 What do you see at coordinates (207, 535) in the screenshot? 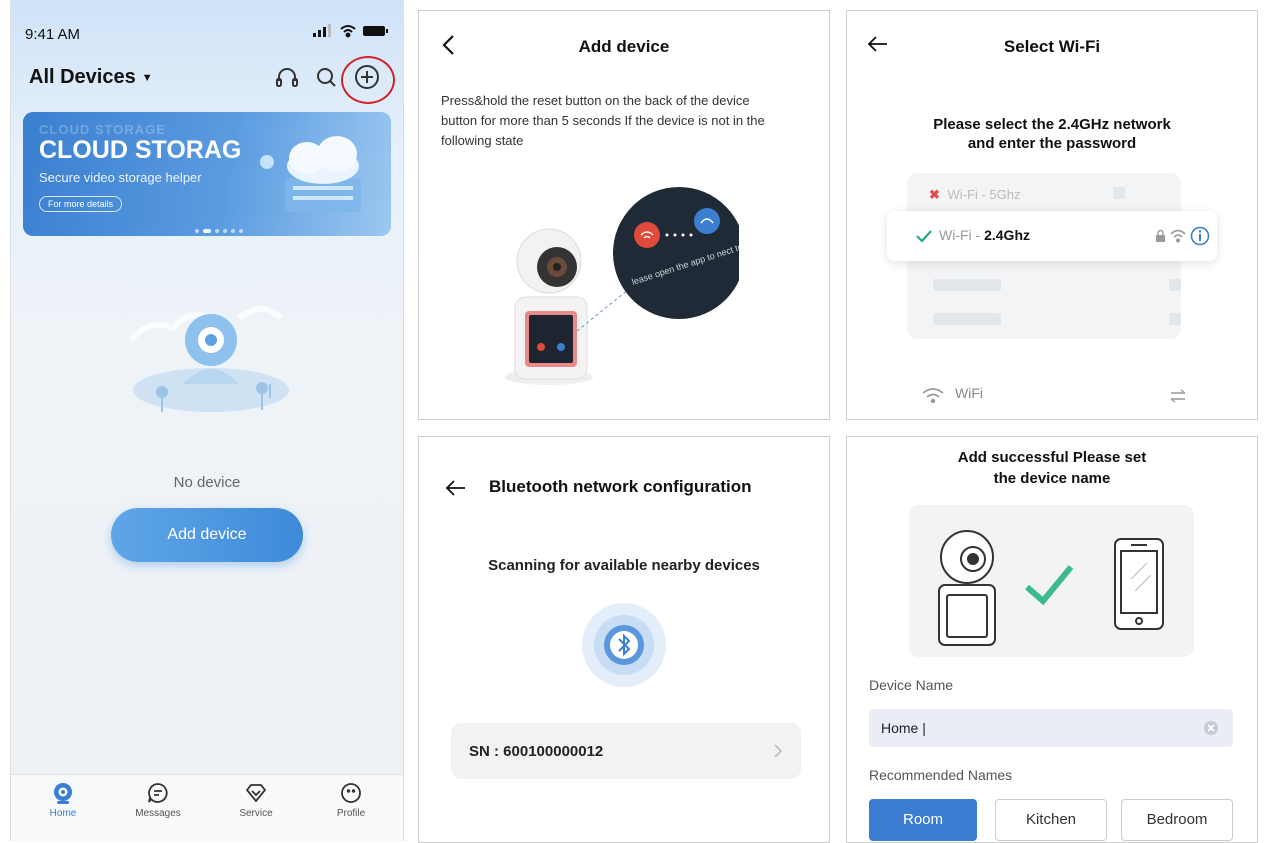
I see `add-device-button: Add device` at bounding box center [207, 535].